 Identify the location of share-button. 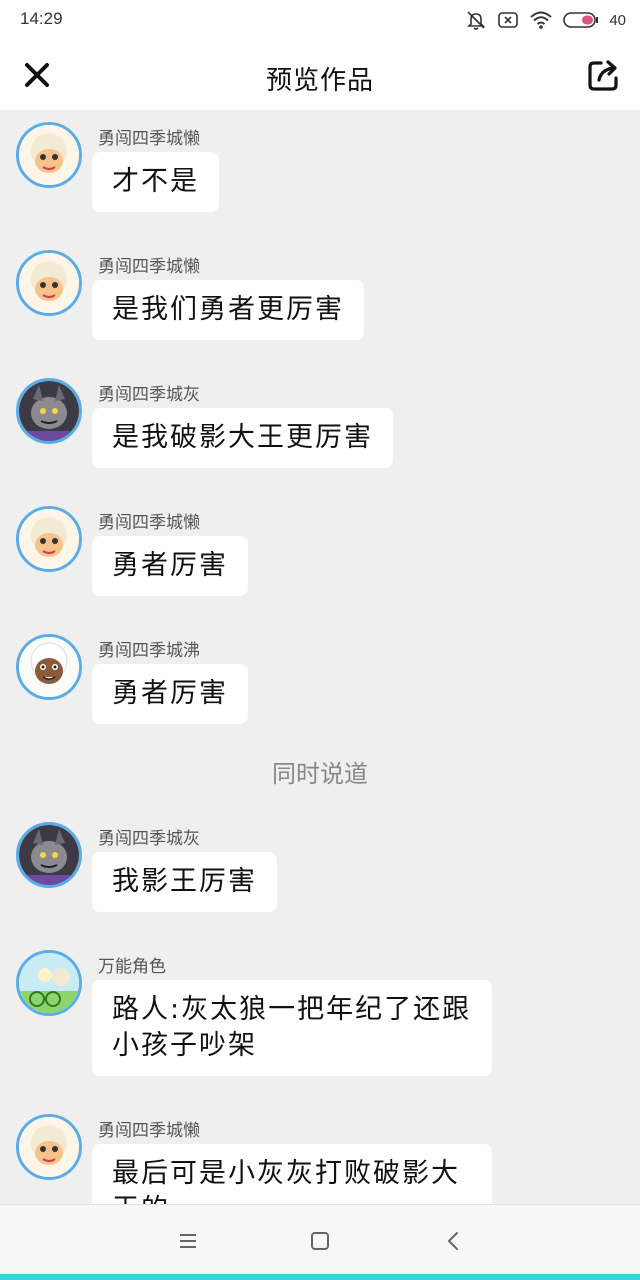
(604, 75).